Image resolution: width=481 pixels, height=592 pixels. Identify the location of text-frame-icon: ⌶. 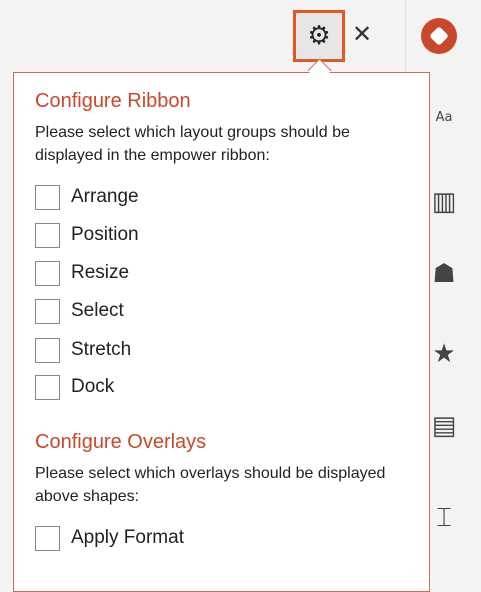
(444, 518).